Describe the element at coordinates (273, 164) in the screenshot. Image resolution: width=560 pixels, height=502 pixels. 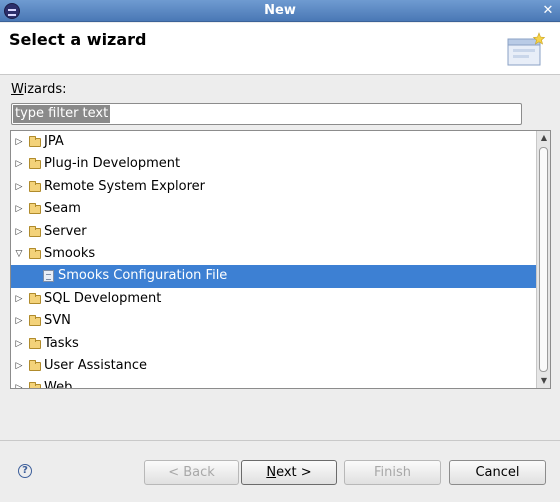
I see `tree-item: ▷ Plug-in Development` at that location.